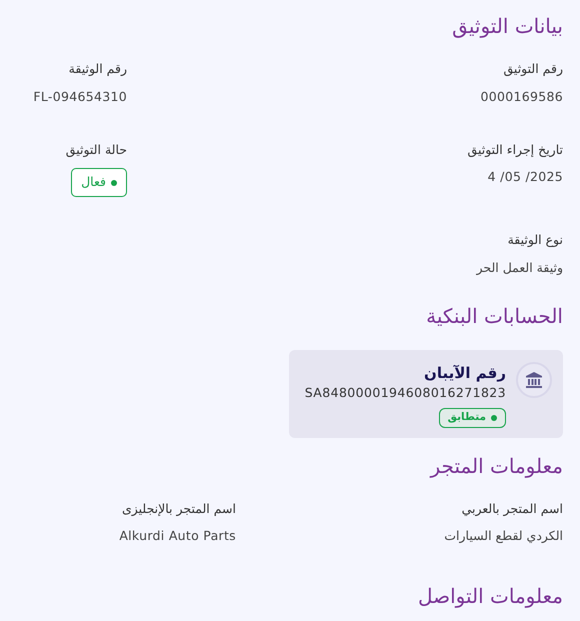 This screenshot has width=580, height=621. Describe the element at coordinates (177, 536) in the screenshot. I see `field-value: Alkurdi Auto Parts` at that location.